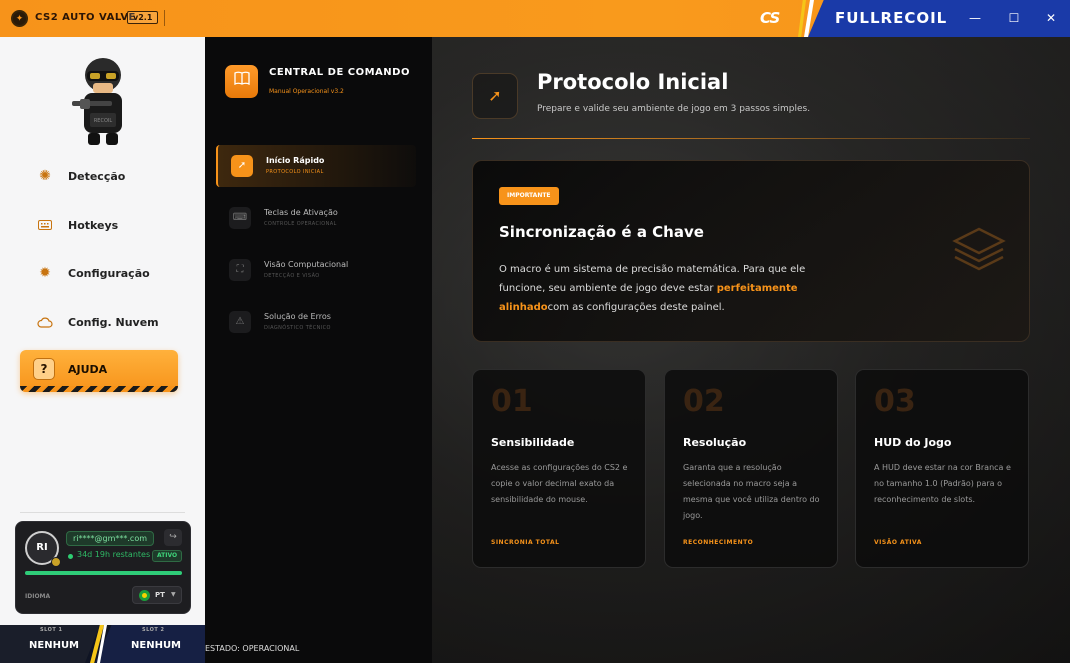  What do you see at coordinates (306, 264) in the screenshot?
I see `menu-item-title: Visão Computacional` at bounding box center [306, 264].